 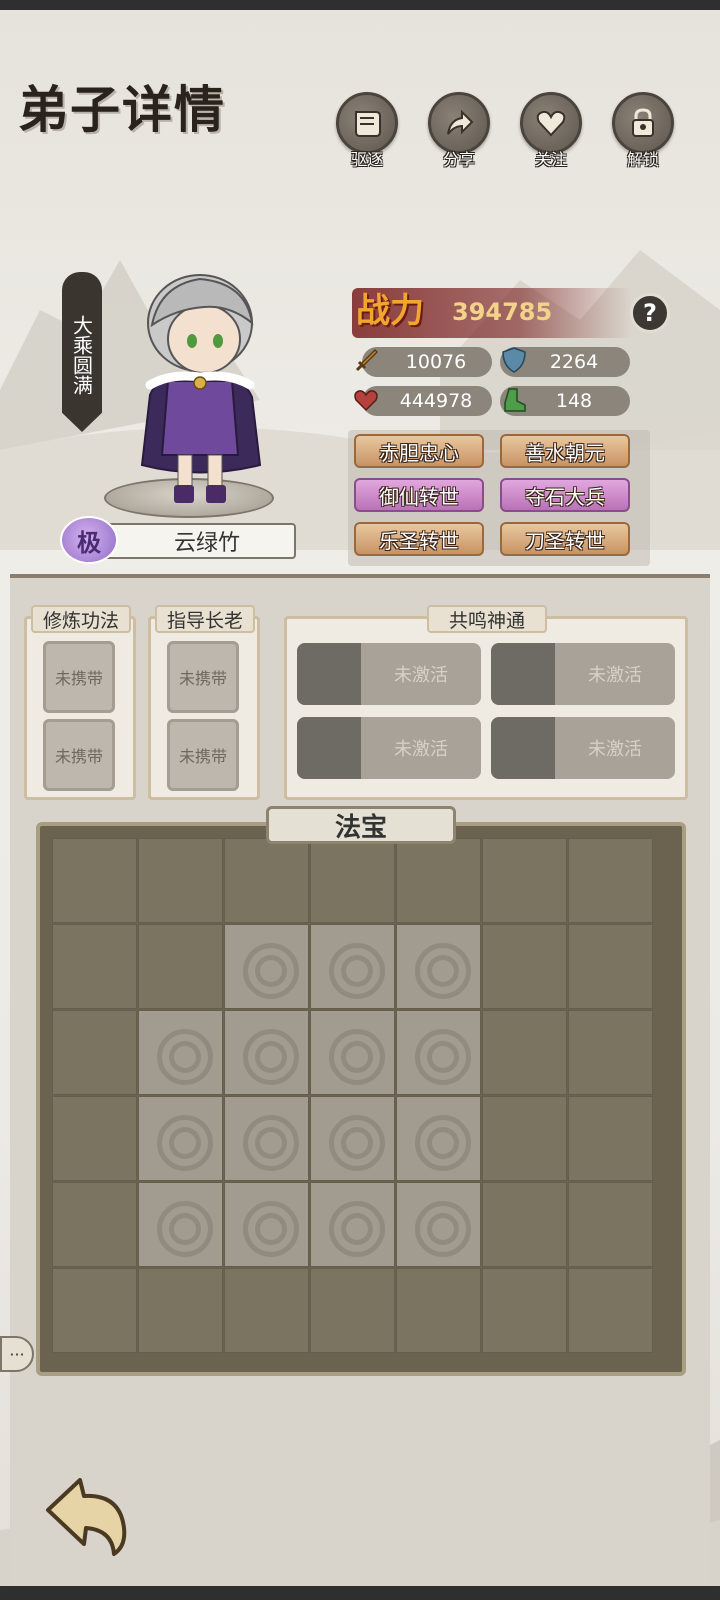 What do you see at coordinates (502, 312) in the screenshot?
I see `combat-power-value: 394785` at bounding box center [502, 312].